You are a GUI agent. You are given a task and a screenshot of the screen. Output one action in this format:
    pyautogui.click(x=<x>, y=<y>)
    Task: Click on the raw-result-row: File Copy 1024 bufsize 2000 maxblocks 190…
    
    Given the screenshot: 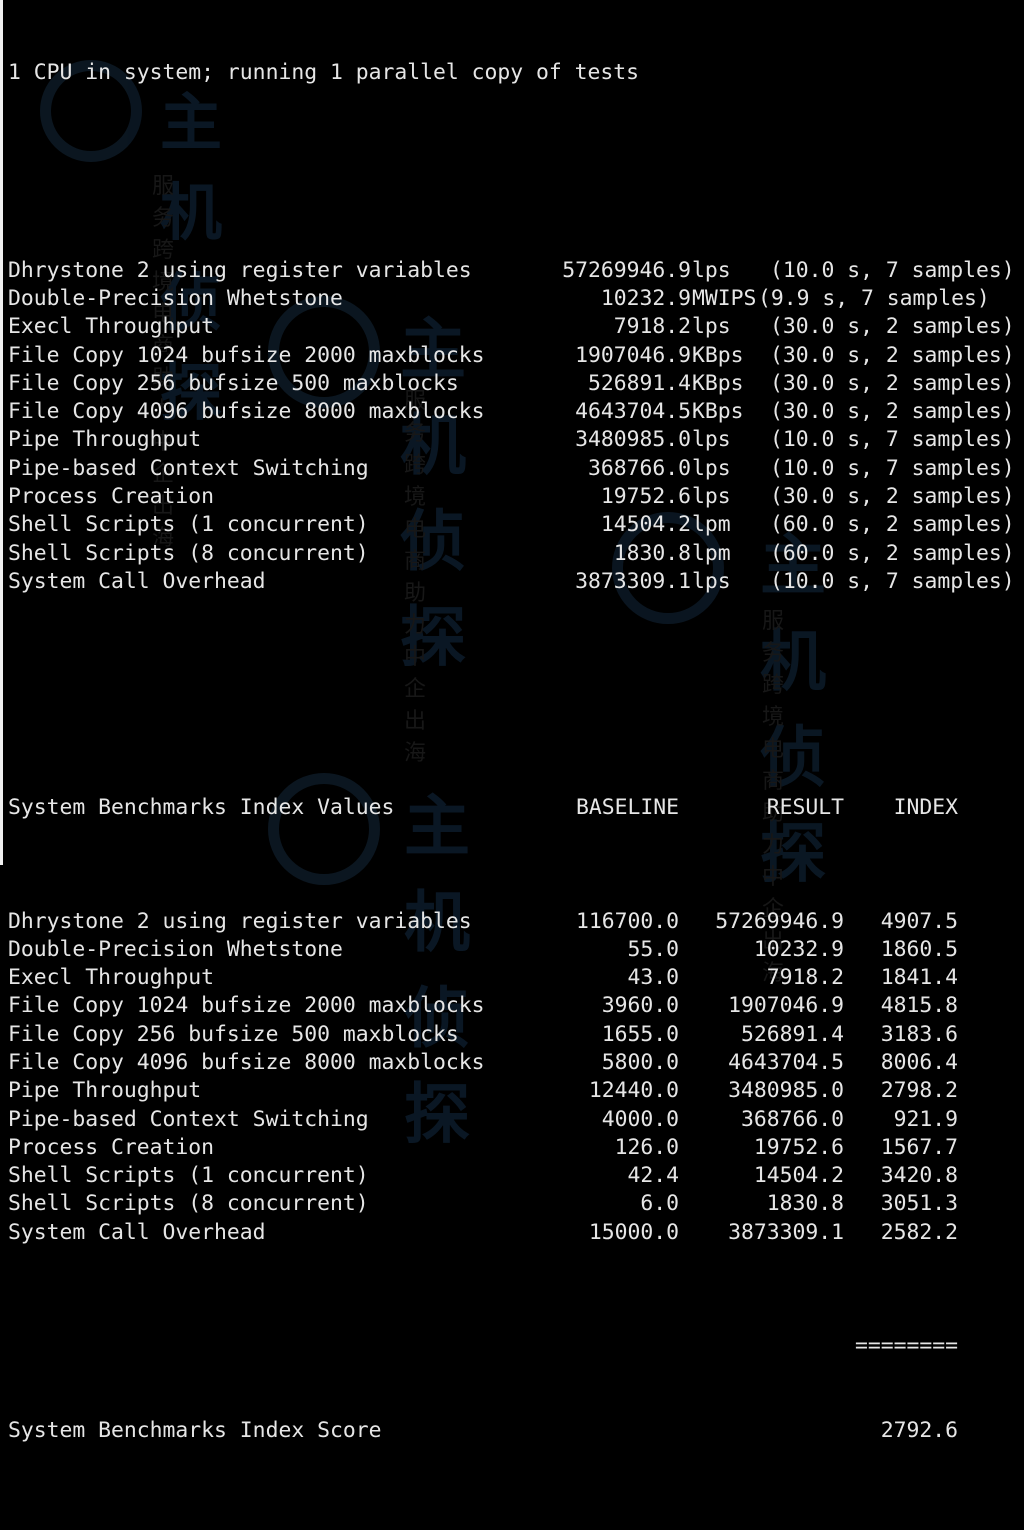 What is the action you would take?
    pyautogui.click(x=516, y=356)
    